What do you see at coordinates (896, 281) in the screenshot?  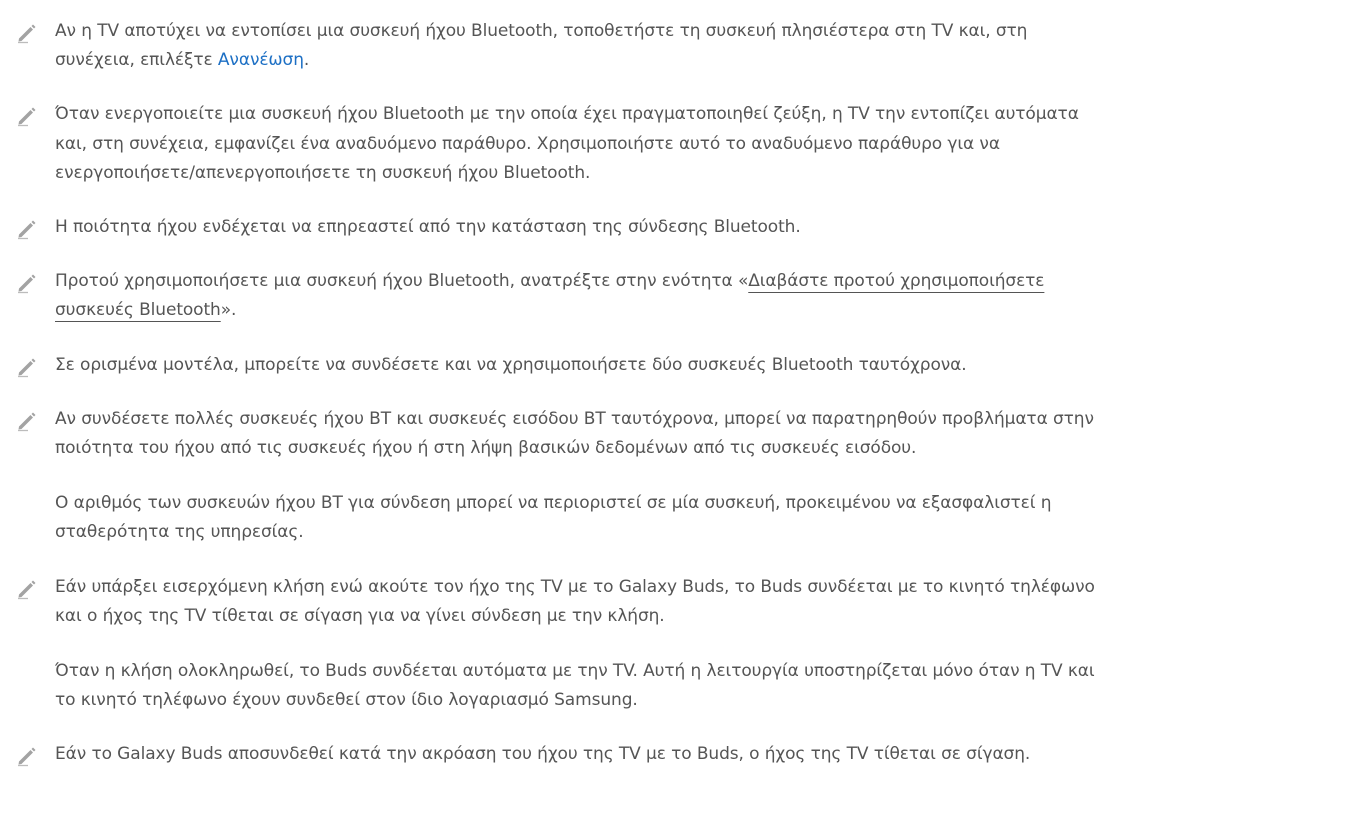 I see `bluetooth-guide-link: Διαβάστε προτού χρησιμοποιήσετε` at bounding box center [896, 281].